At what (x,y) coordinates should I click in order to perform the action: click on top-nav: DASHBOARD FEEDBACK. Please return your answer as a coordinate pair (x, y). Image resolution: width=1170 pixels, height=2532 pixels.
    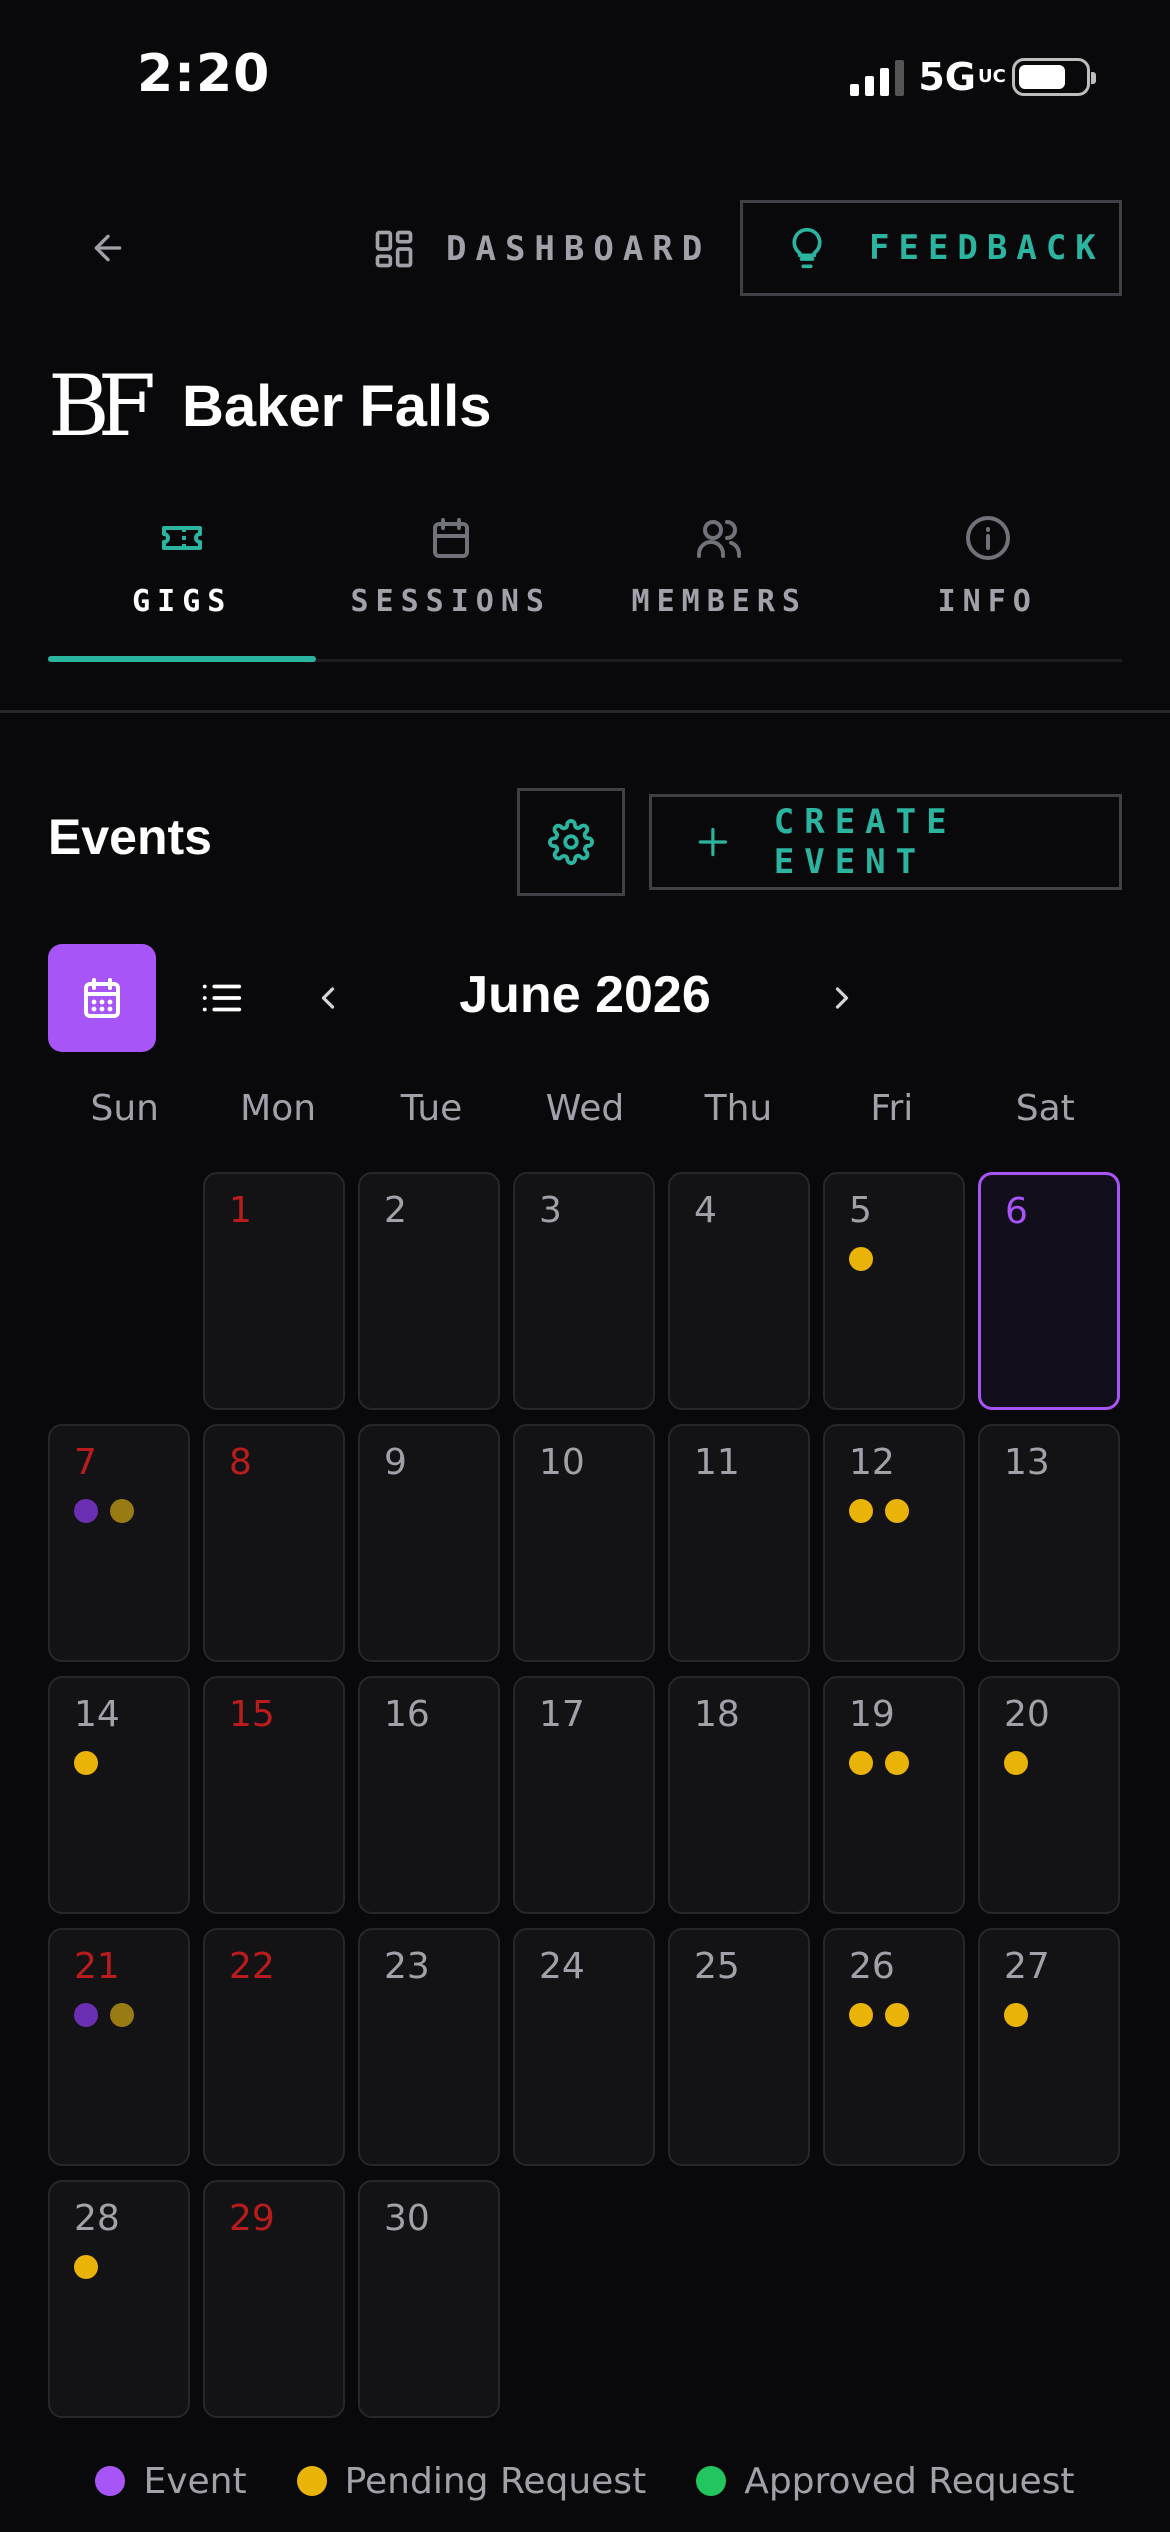
    Looking at the image, I should click on (585, 248).